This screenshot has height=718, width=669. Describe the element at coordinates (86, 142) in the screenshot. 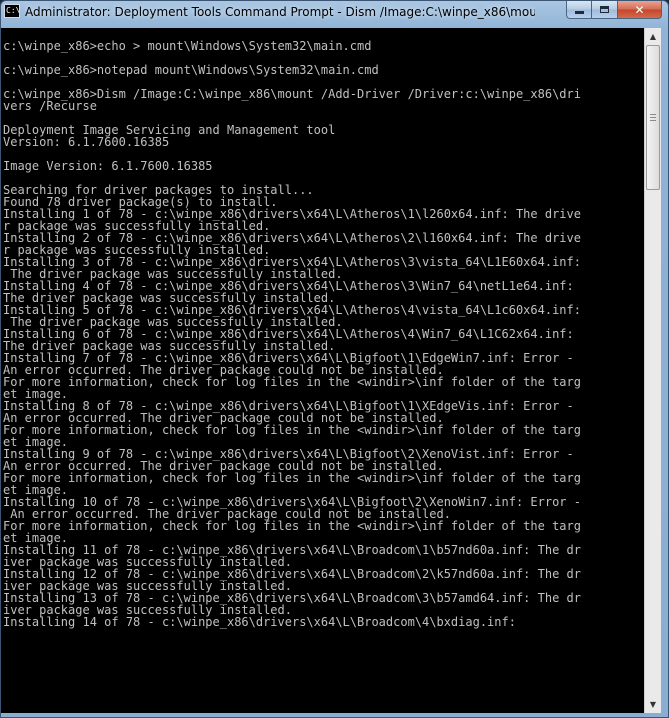

I see `console-line: Version: 6.1.7600.16385` at that location.